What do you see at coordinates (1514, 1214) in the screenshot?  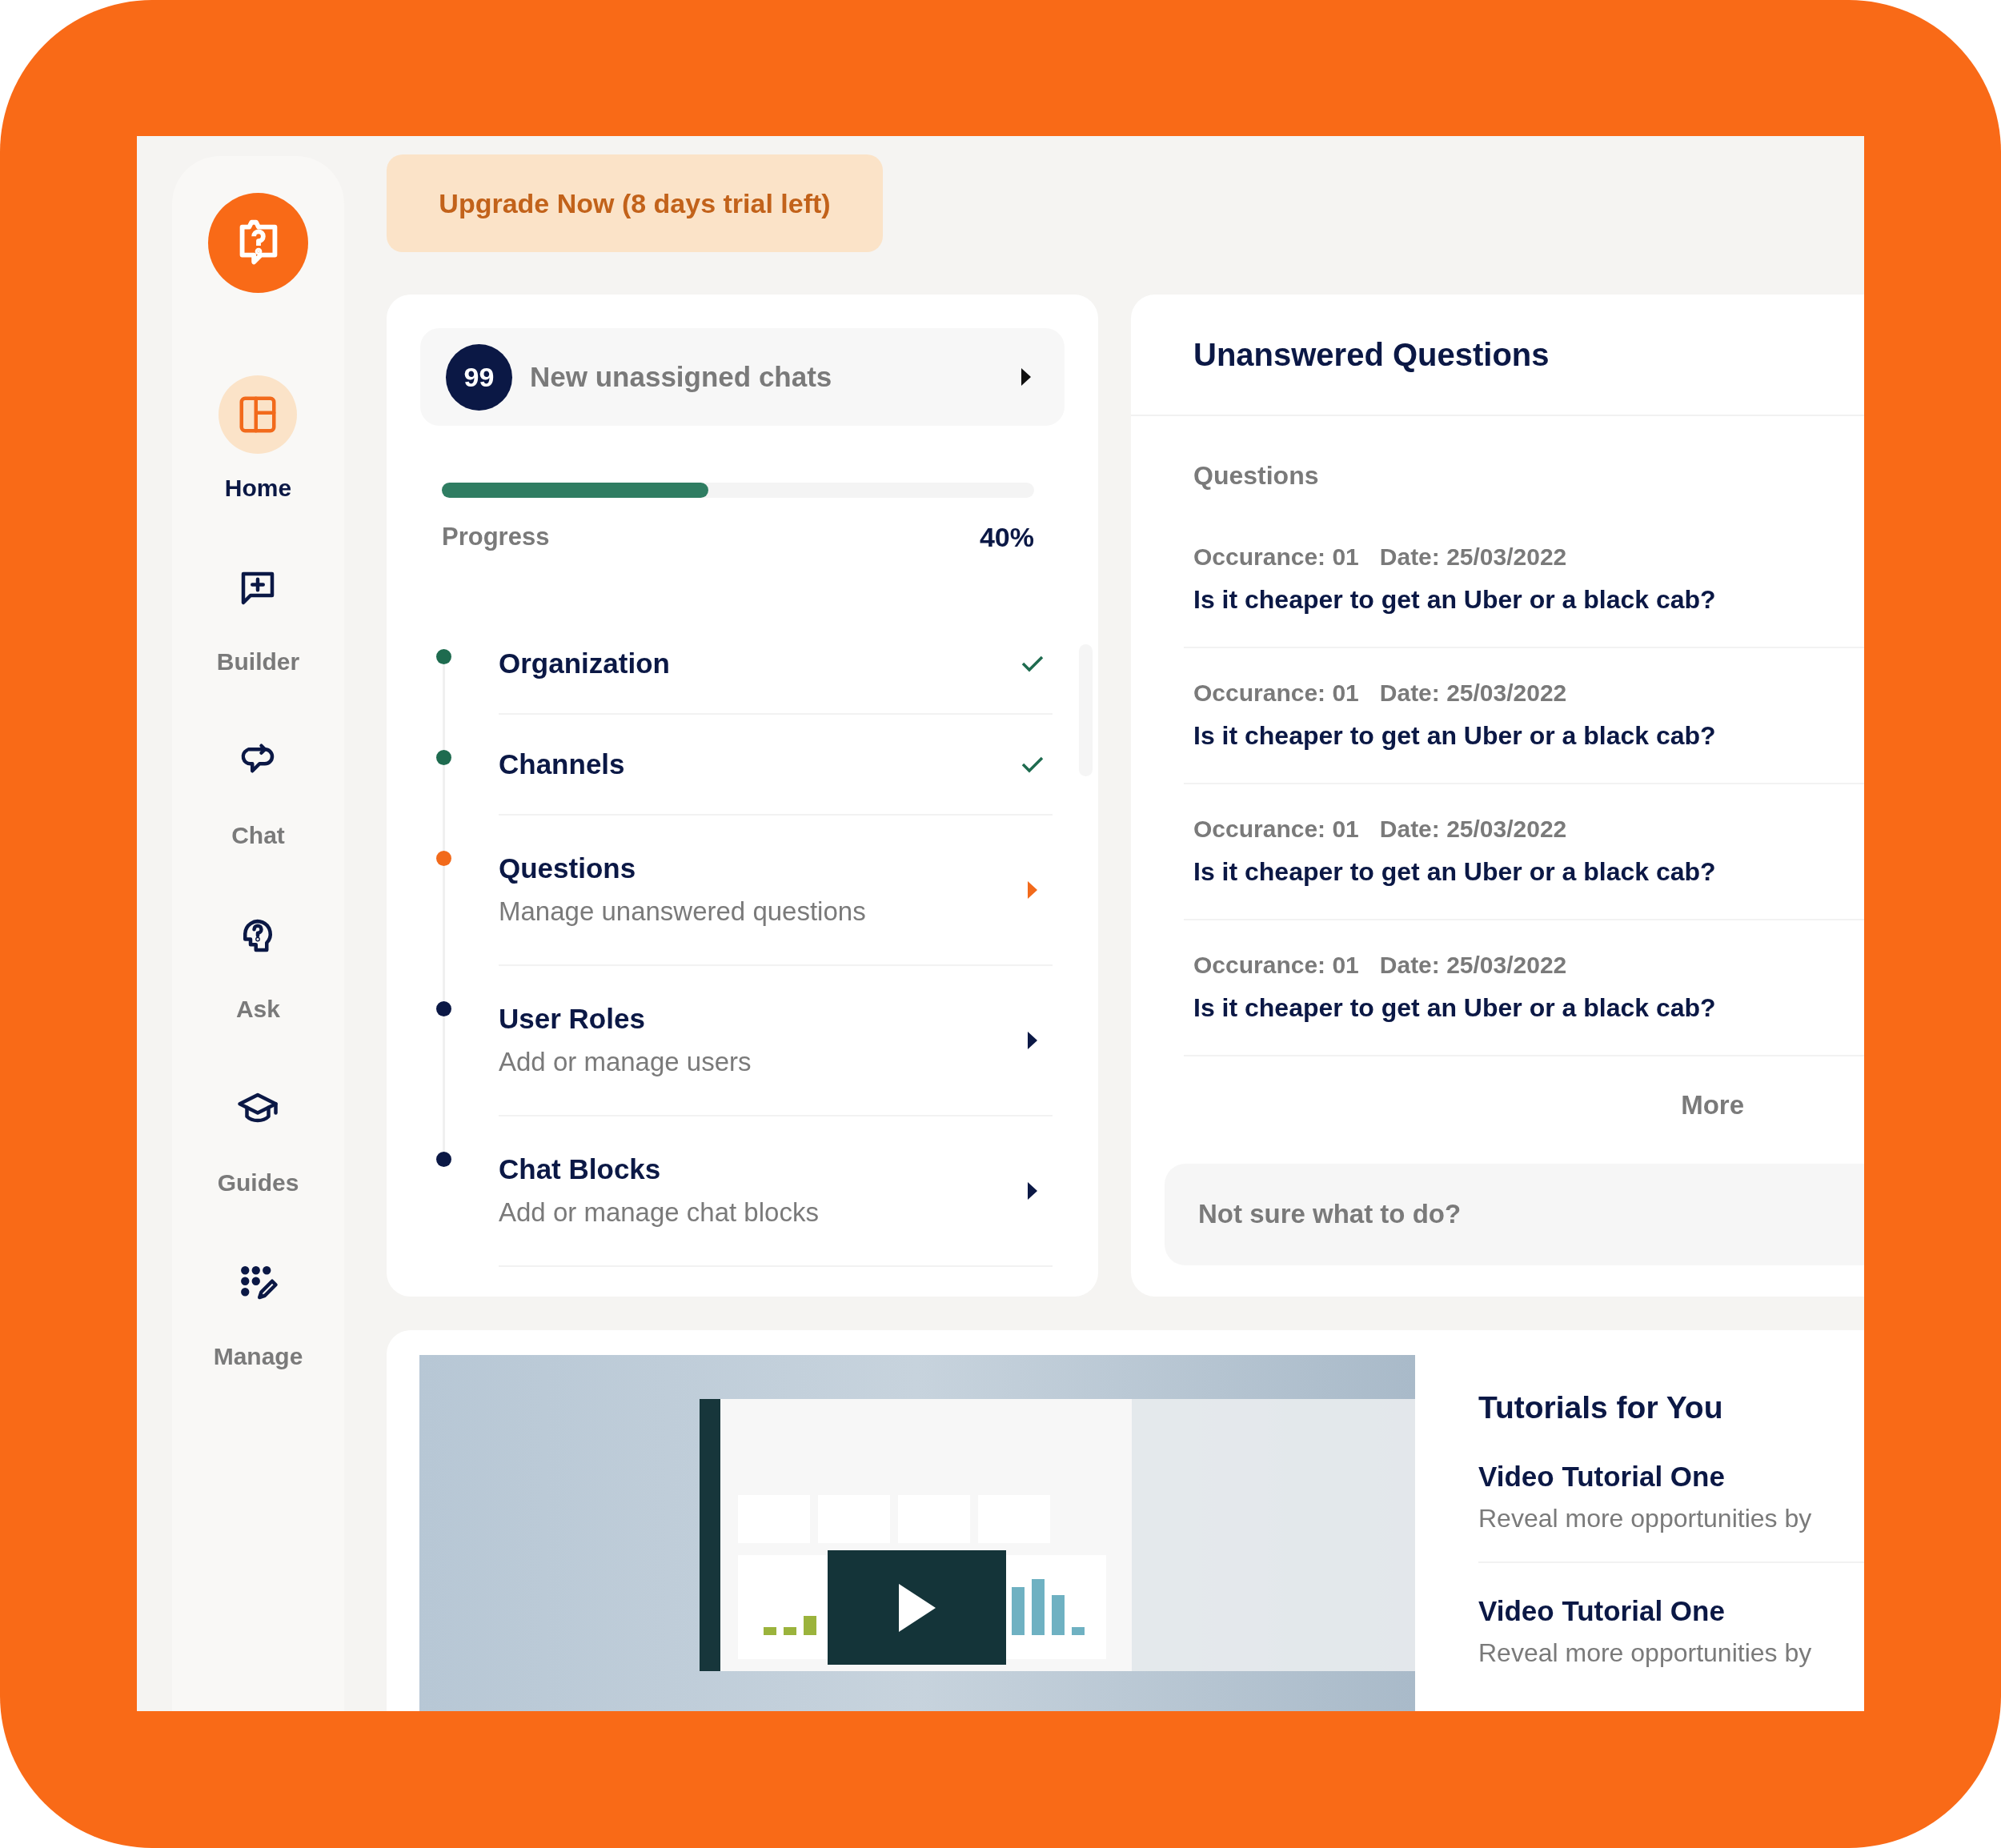 I see `help-box: Not sure what to do?` at bounding box center [1514, 1214].